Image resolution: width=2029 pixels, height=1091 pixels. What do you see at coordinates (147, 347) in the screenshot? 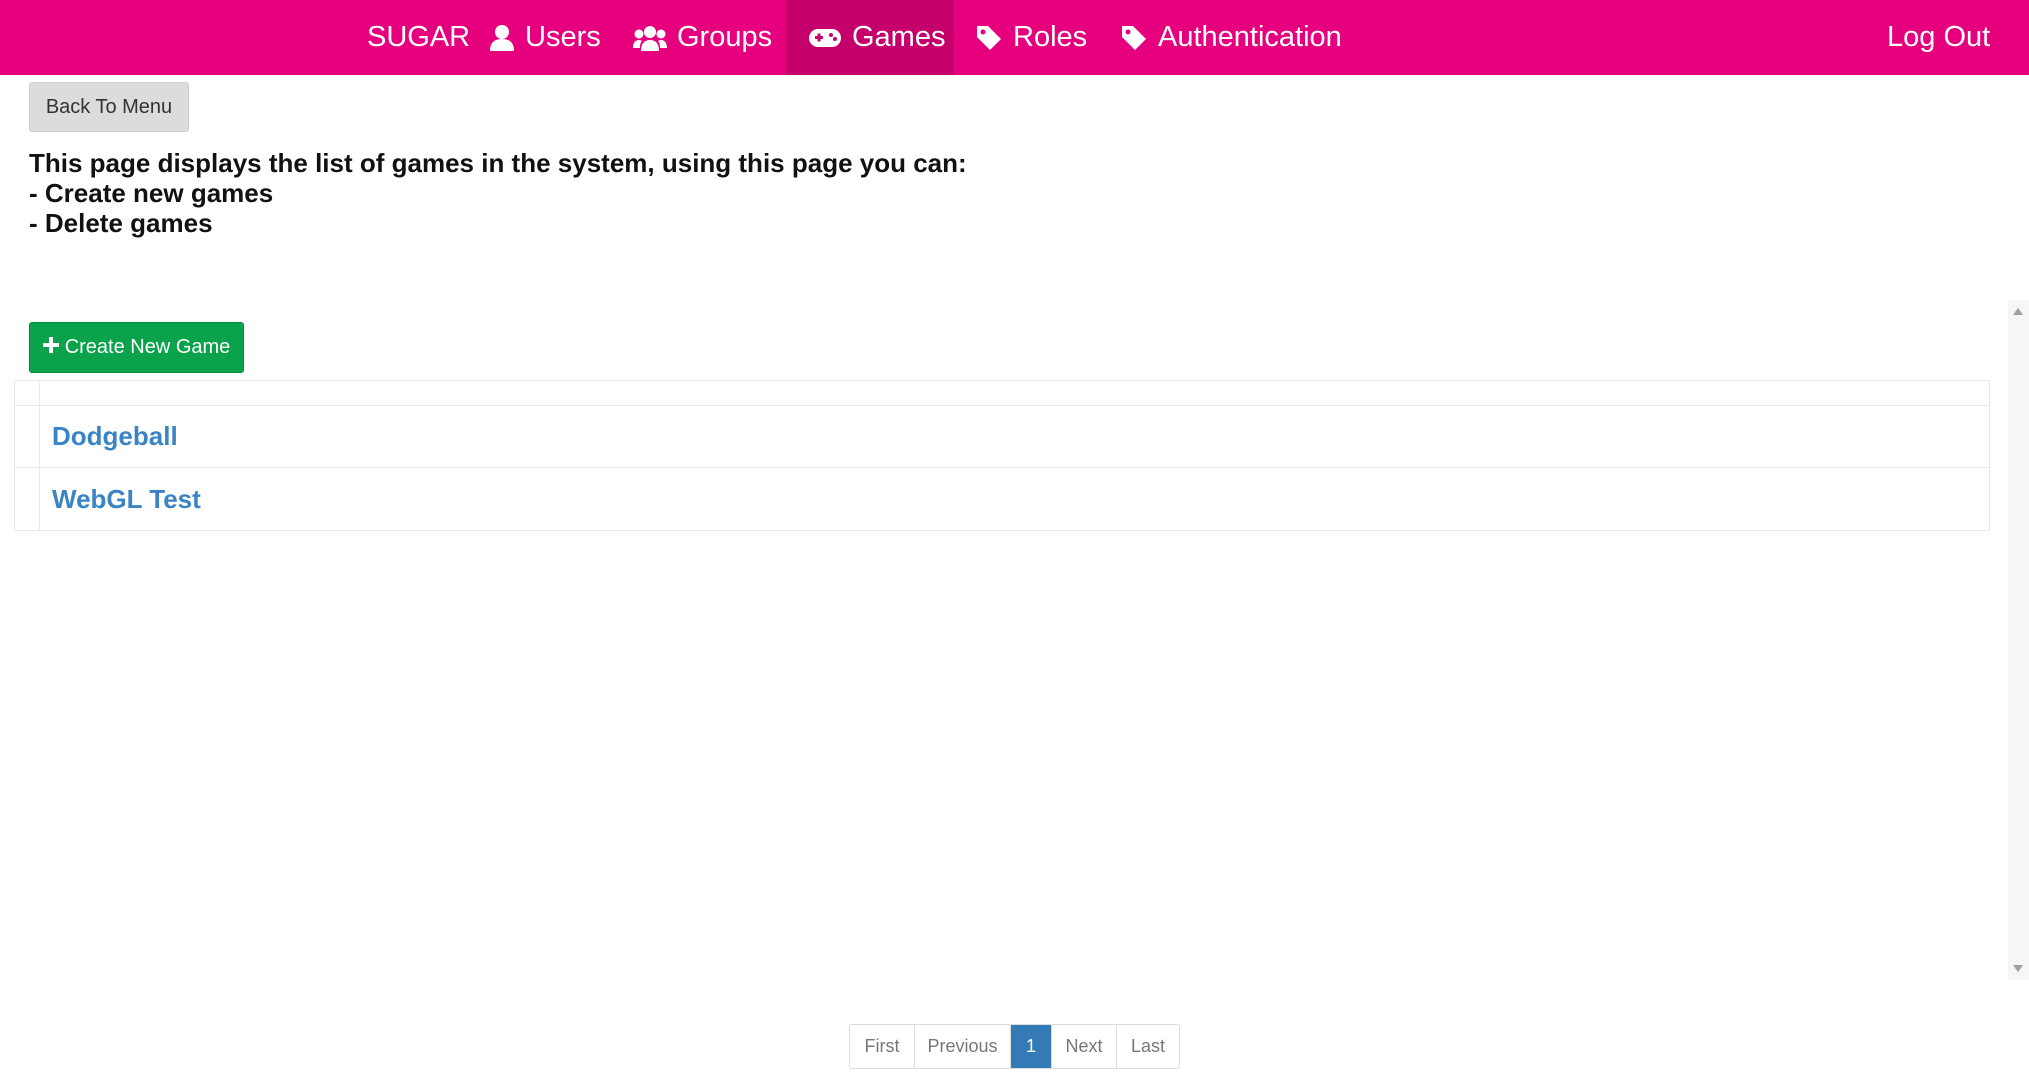
I see `create-button-label: Create New Game` at bounding box center [147, 347].